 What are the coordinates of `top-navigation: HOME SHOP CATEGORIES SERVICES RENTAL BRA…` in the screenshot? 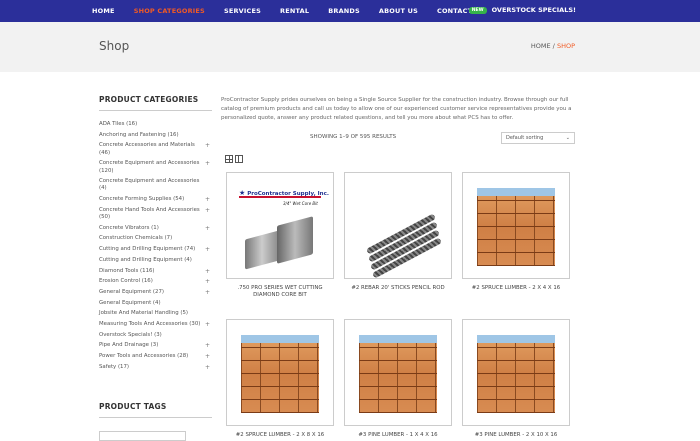 It's located at (350, 11).